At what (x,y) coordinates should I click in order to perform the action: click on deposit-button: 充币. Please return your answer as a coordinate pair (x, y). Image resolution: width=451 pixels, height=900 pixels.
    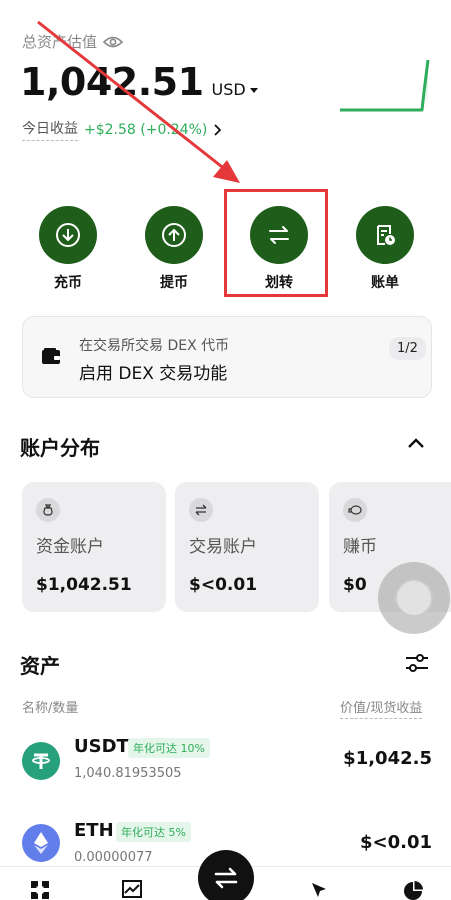
    Looking at the image, I should click on (68, 249).